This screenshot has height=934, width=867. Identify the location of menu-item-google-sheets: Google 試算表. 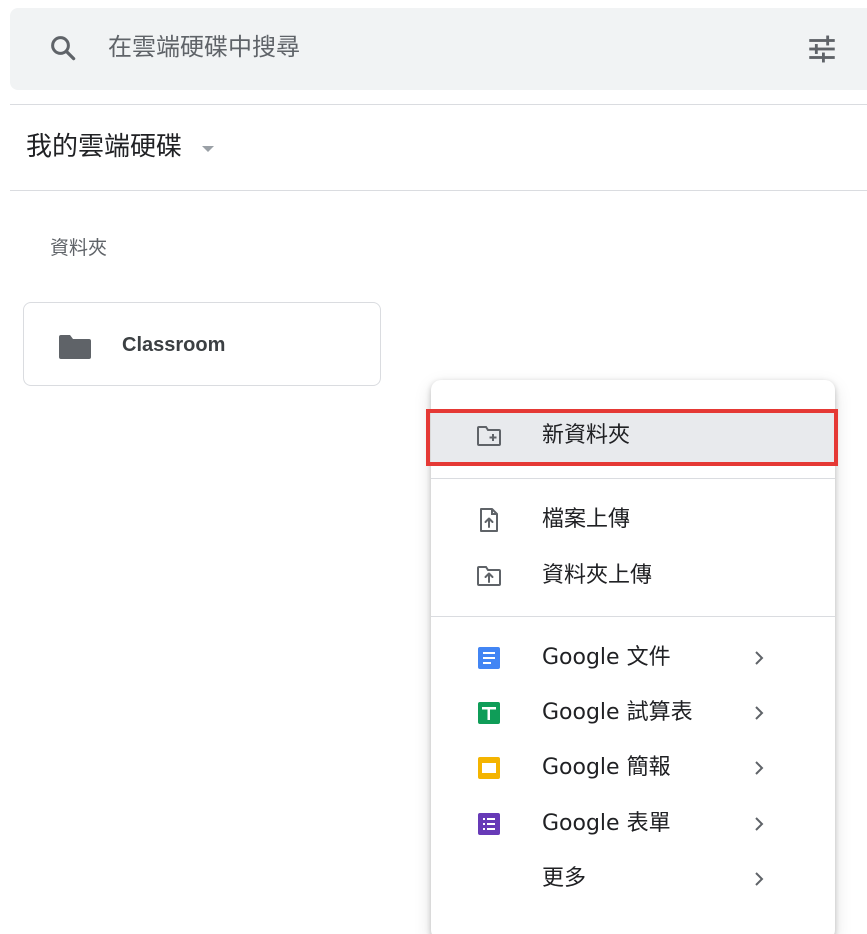
(633, 713).